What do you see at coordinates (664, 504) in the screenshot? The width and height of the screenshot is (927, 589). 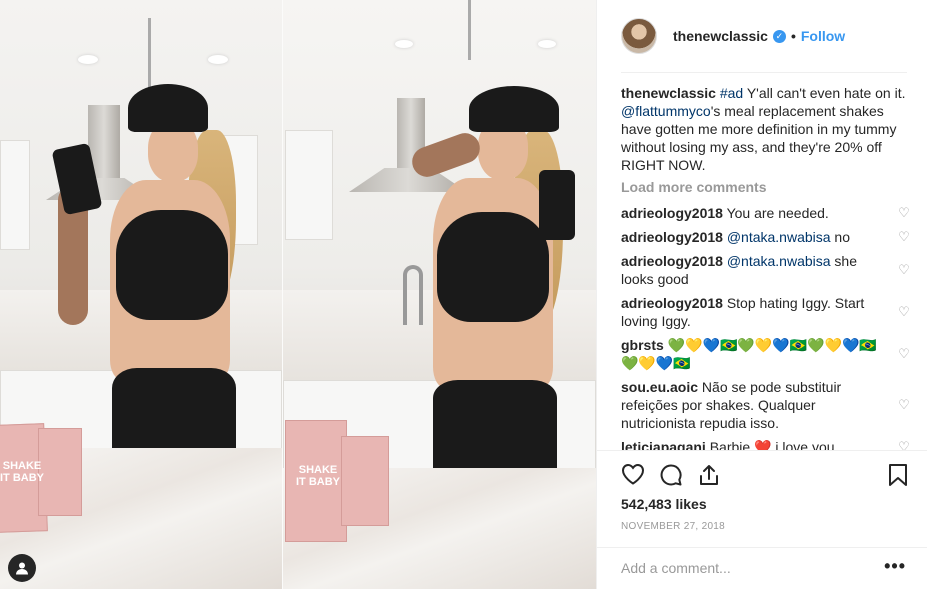 I see `likes-count: 542,483 likes` at bounding box center [664, 504].